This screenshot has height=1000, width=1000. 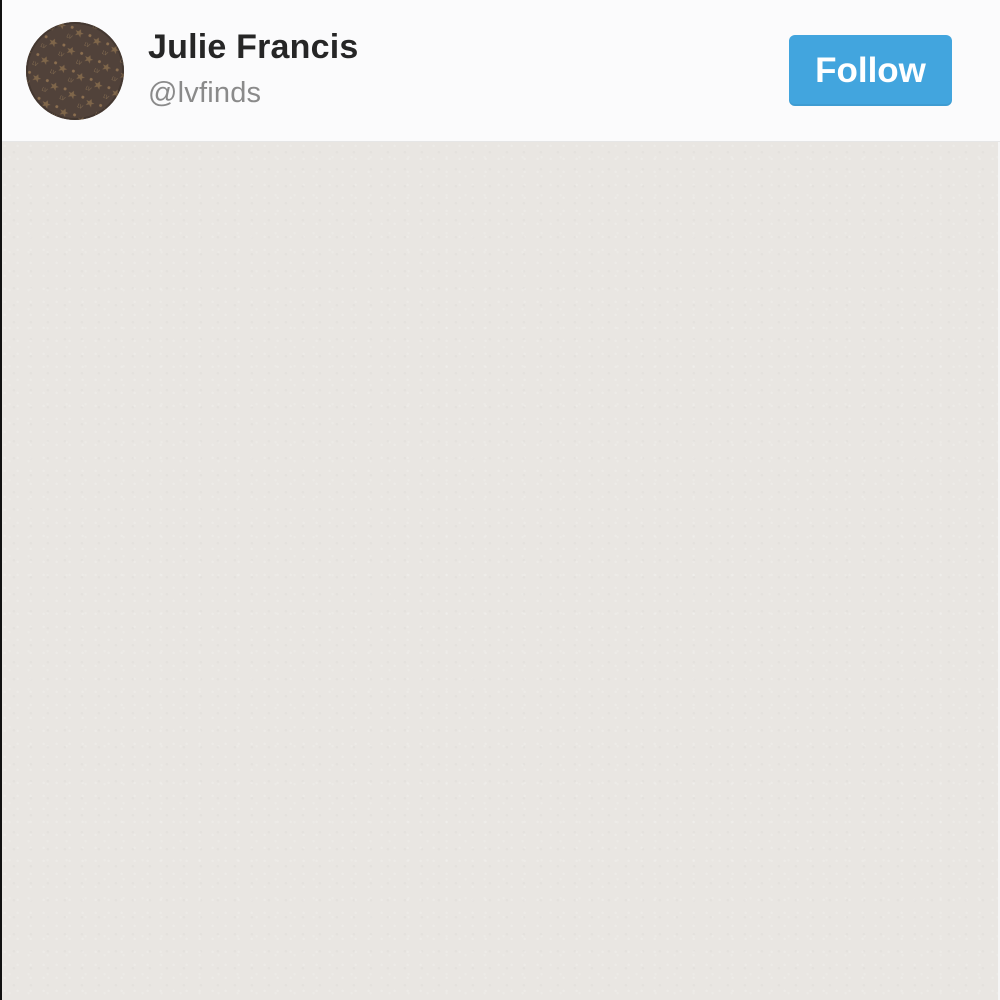 I want to click on avatar: LV, so click(x=75, y=71).